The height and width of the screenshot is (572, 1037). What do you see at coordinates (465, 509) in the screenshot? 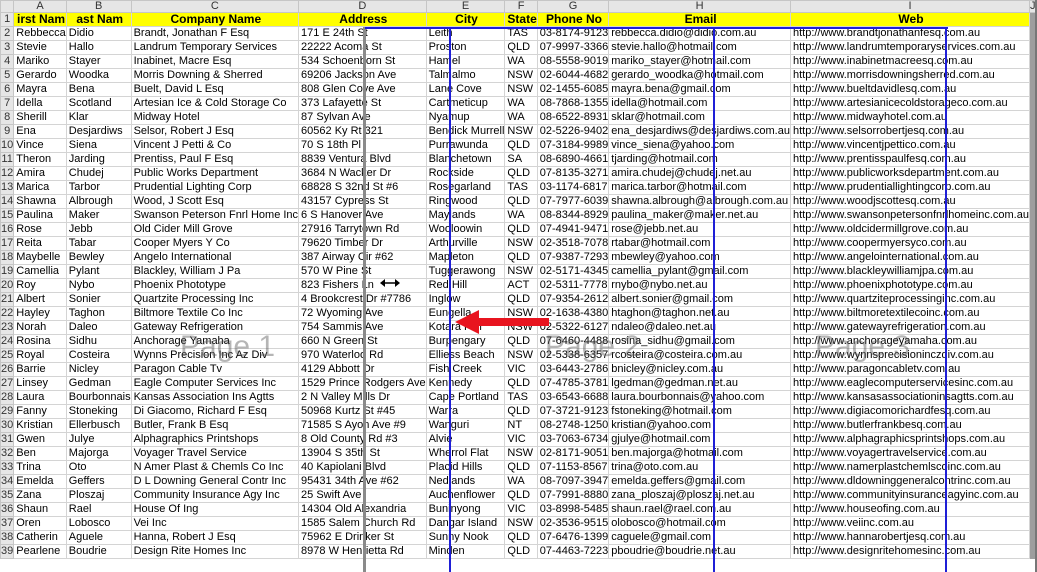
I see `data-cell: Buninyong` at bounding box center [465, 509].